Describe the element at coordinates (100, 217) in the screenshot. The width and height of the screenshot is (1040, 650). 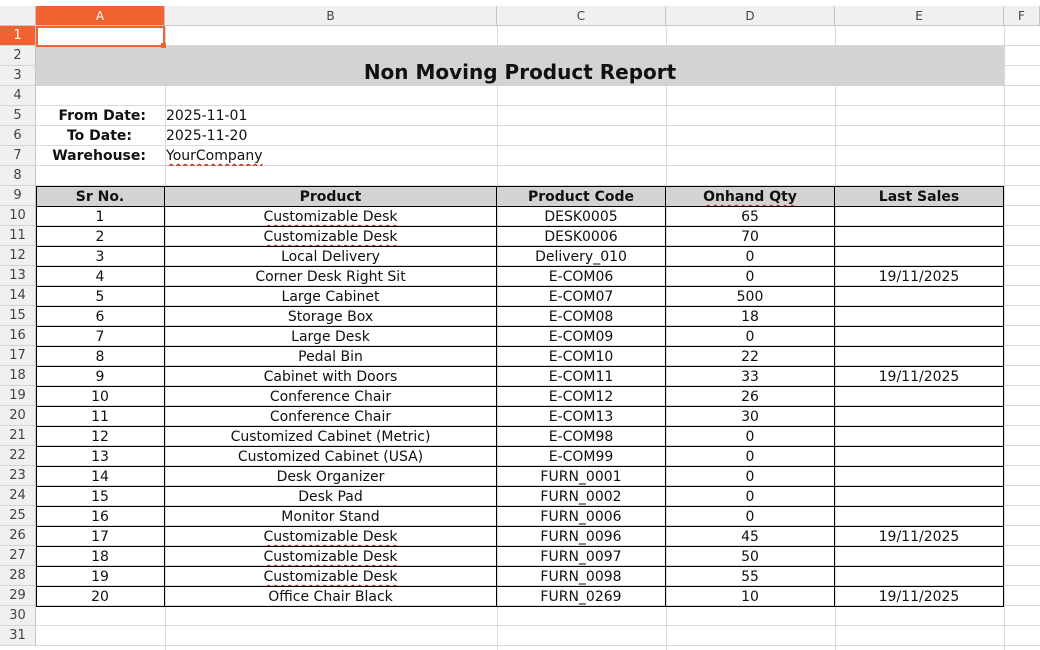
I see `table-cell-sr-no: 1` at that location.